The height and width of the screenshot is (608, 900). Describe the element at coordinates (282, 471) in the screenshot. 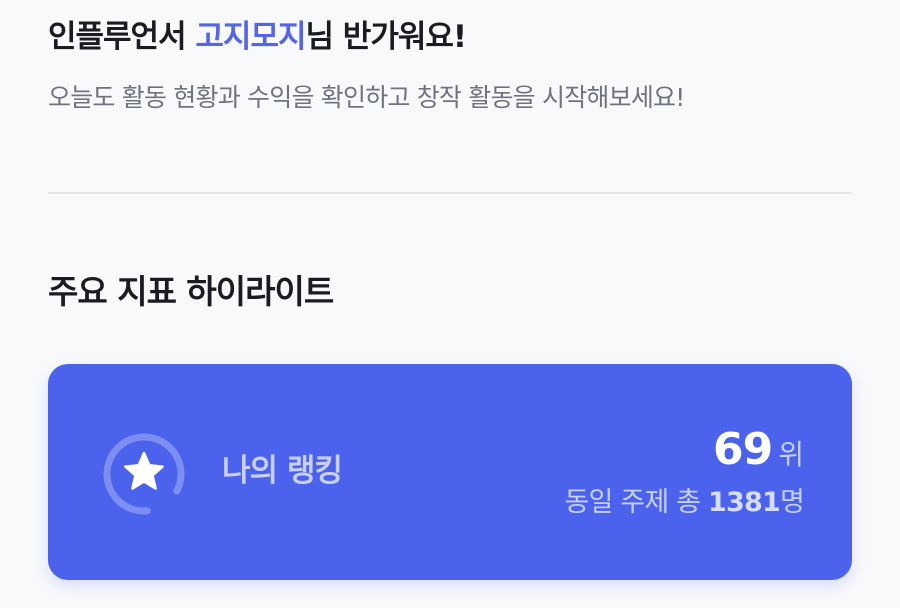

I see `ranking-label: 나의 랭킹` at that location.